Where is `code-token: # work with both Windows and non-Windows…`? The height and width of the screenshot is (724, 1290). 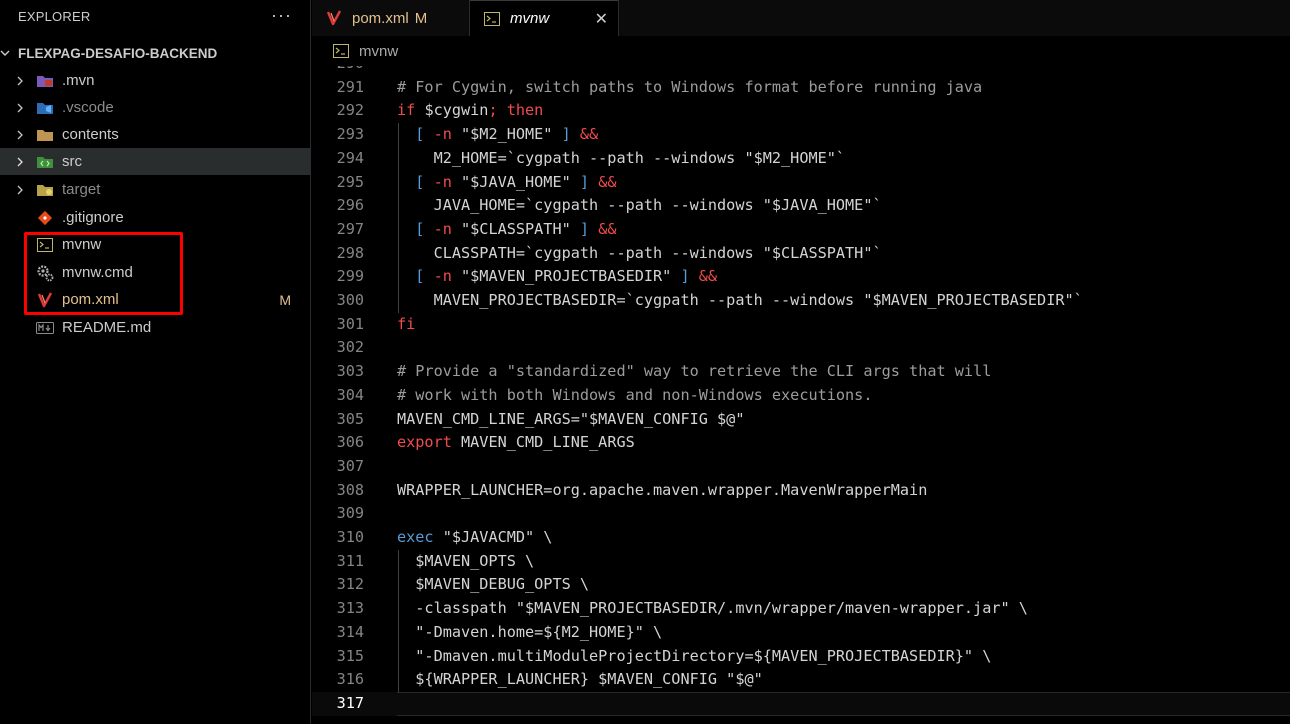
code-token: # work with both Windows and non-Windows… is located at coordinates (635, 394).